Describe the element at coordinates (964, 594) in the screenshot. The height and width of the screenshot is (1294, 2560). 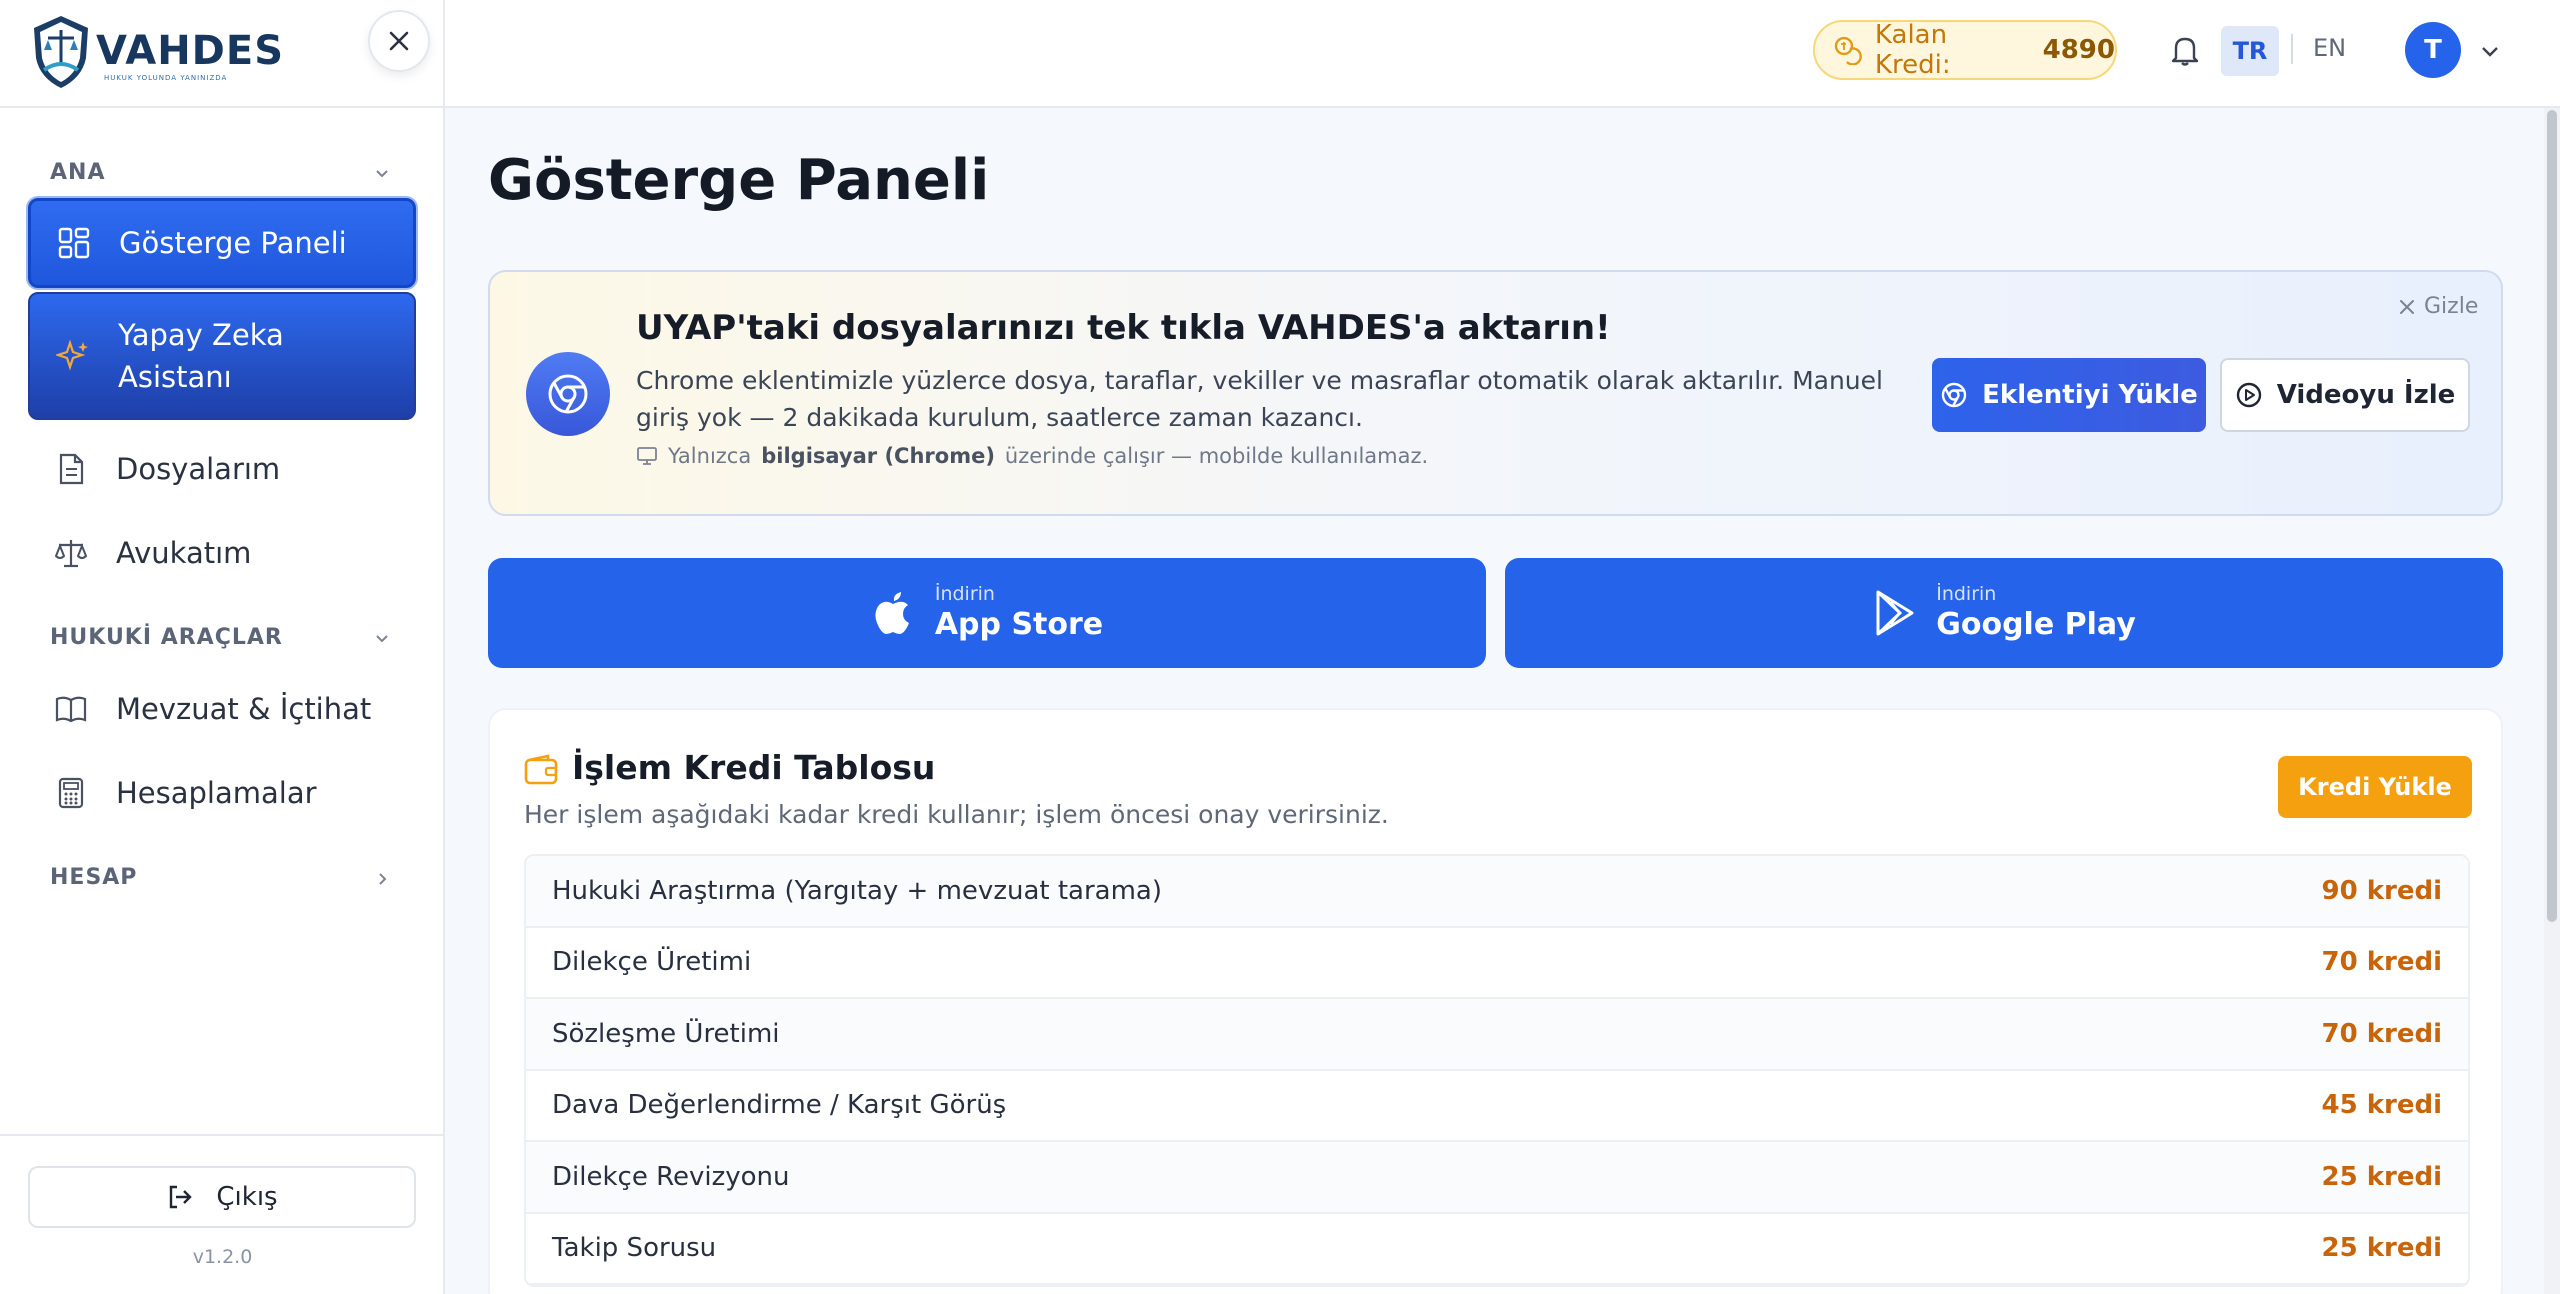
I see `app-store-small: İndirin` at that location.